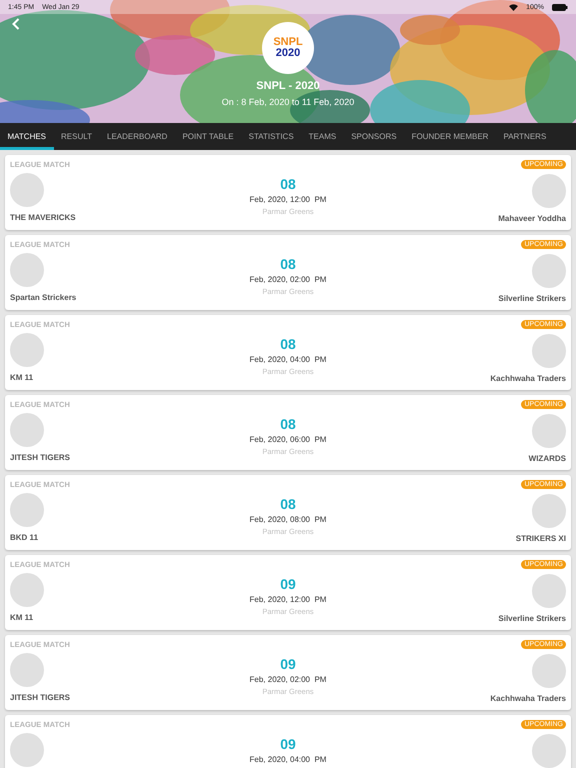  Describe the element at coordinates (288, 42) in the screenshot. I see `logo-text: SNPL` at that location.